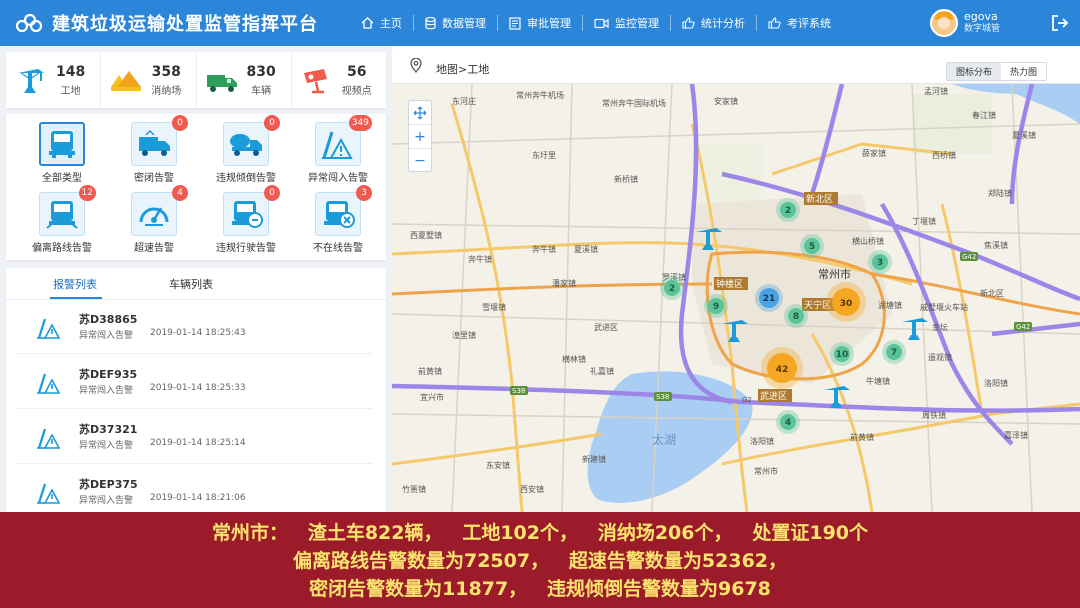 This screenshot has height=608, width=1080. I want to click on mixer-truck-icon, so click(246, 145).